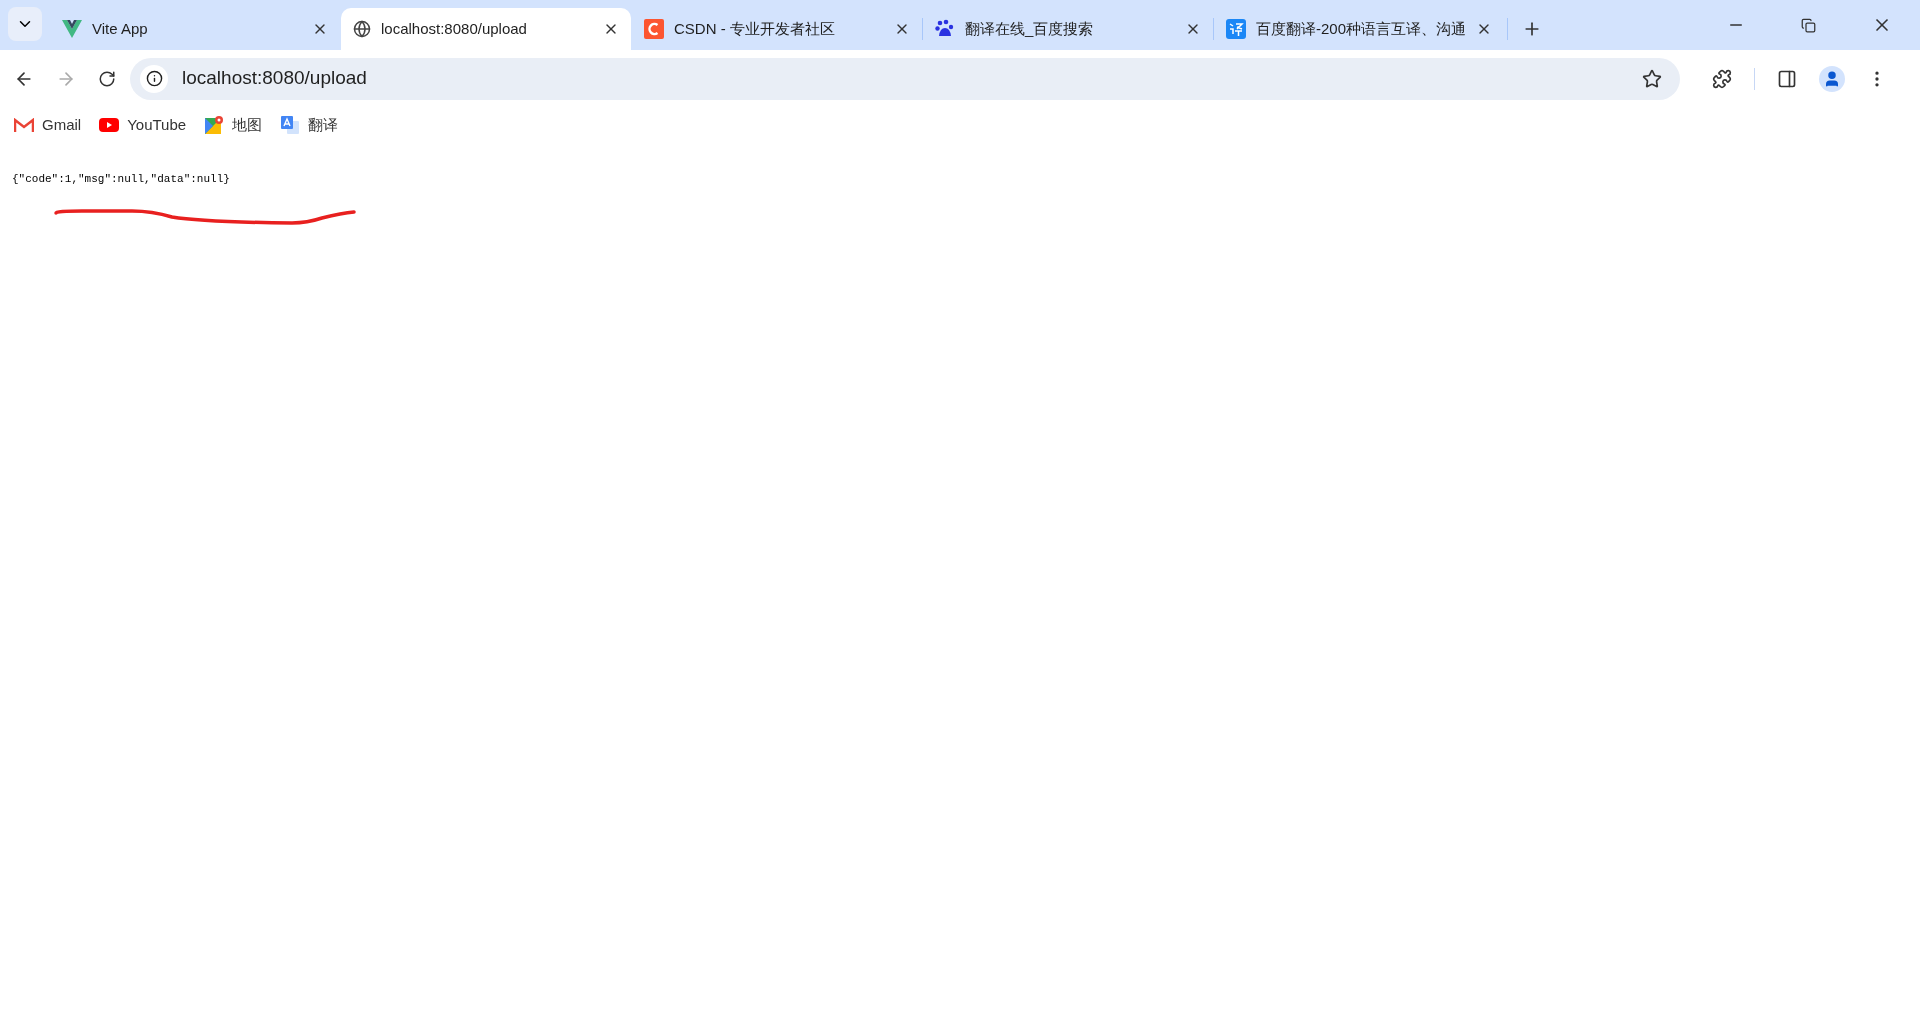  Describe the element at coordinates (1808, 25) in the screenshot. I see `restore-icon` at that location.